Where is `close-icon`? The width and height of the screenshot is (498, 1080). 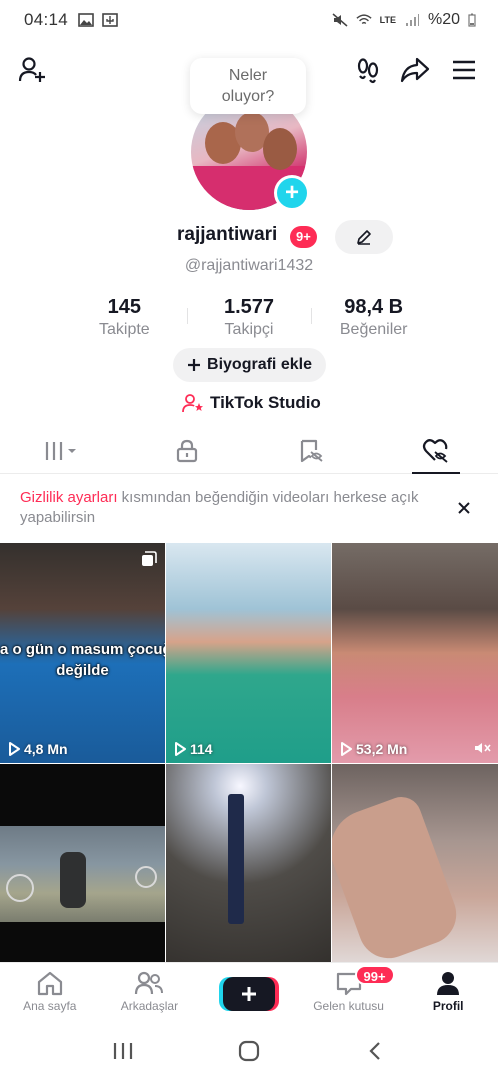 close-icon is located at coordinates (464, 508).